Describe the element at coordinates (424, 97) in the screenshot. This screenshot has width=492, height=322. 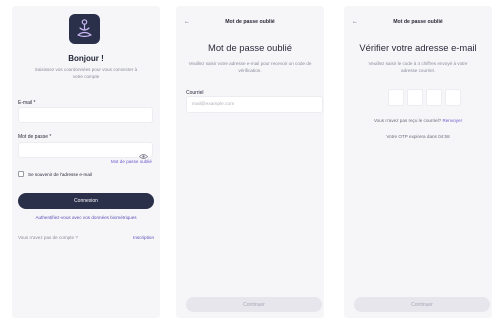
I see `otp-input-group` at that location.